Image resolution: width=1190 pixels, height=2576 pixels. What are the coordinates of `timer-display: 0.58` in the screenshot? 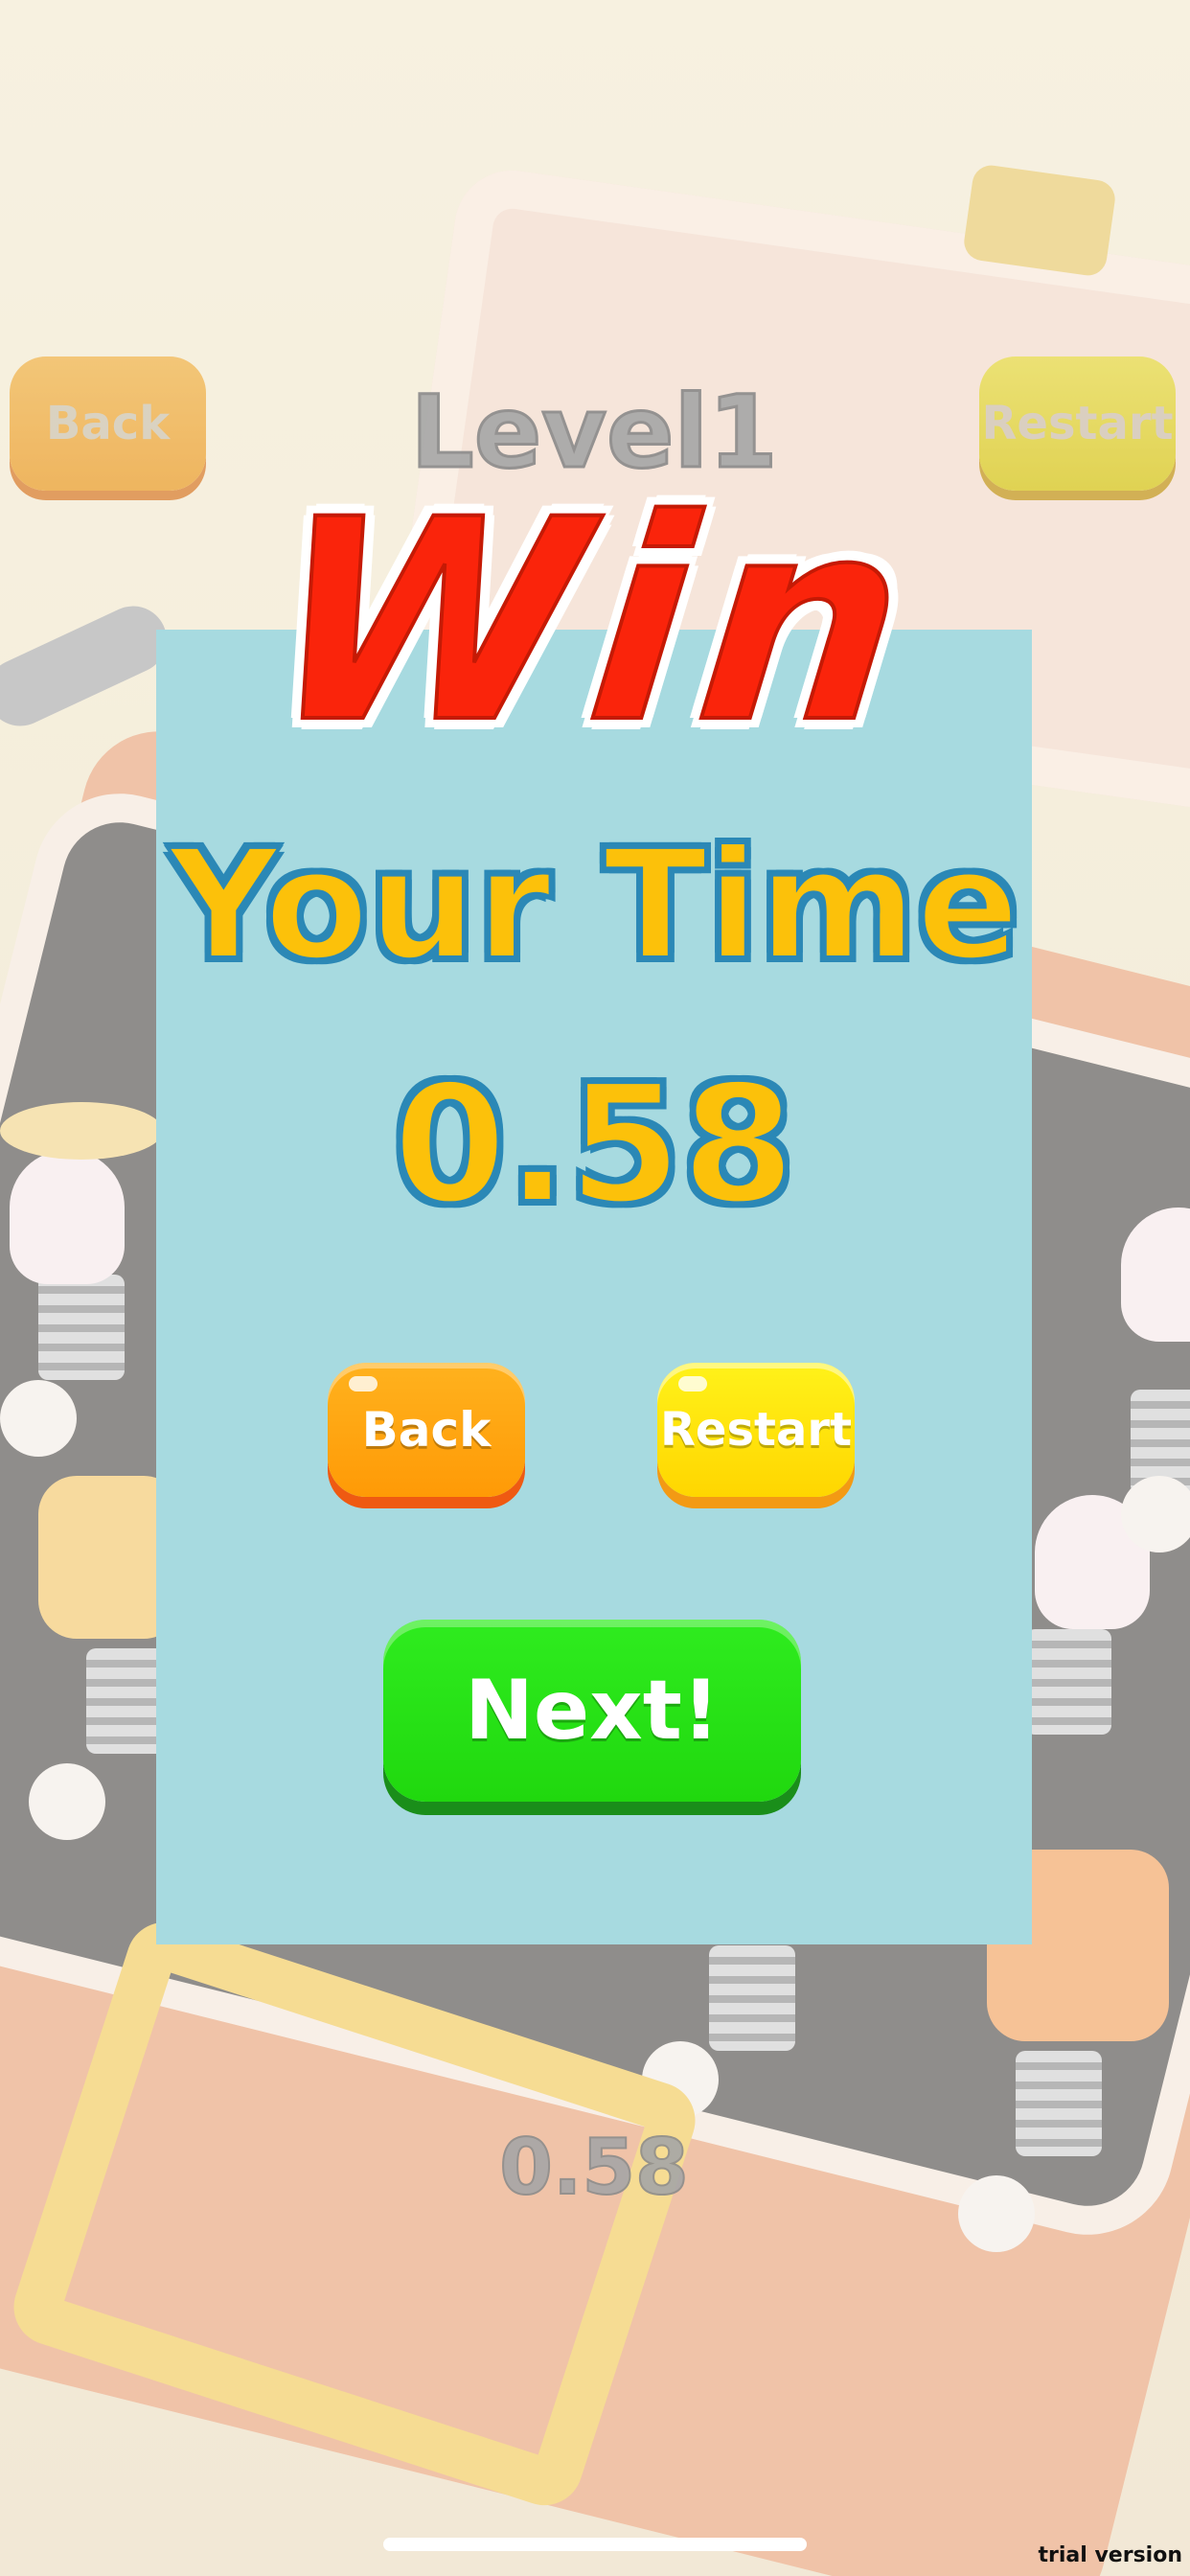 It's located at (593, 2167).